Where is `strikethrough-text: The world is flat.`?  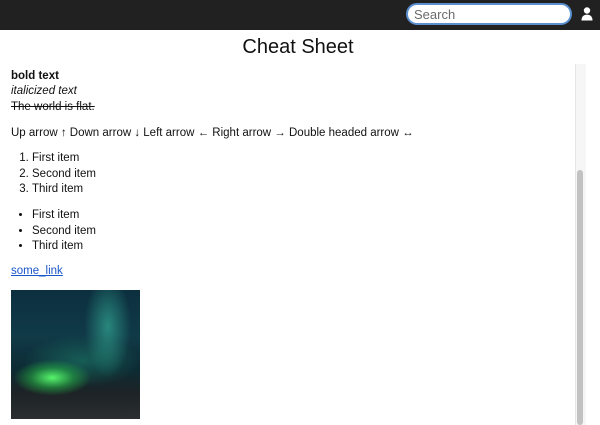 strikethrough-text: The world is flat. is located at coordinates (53, 107).